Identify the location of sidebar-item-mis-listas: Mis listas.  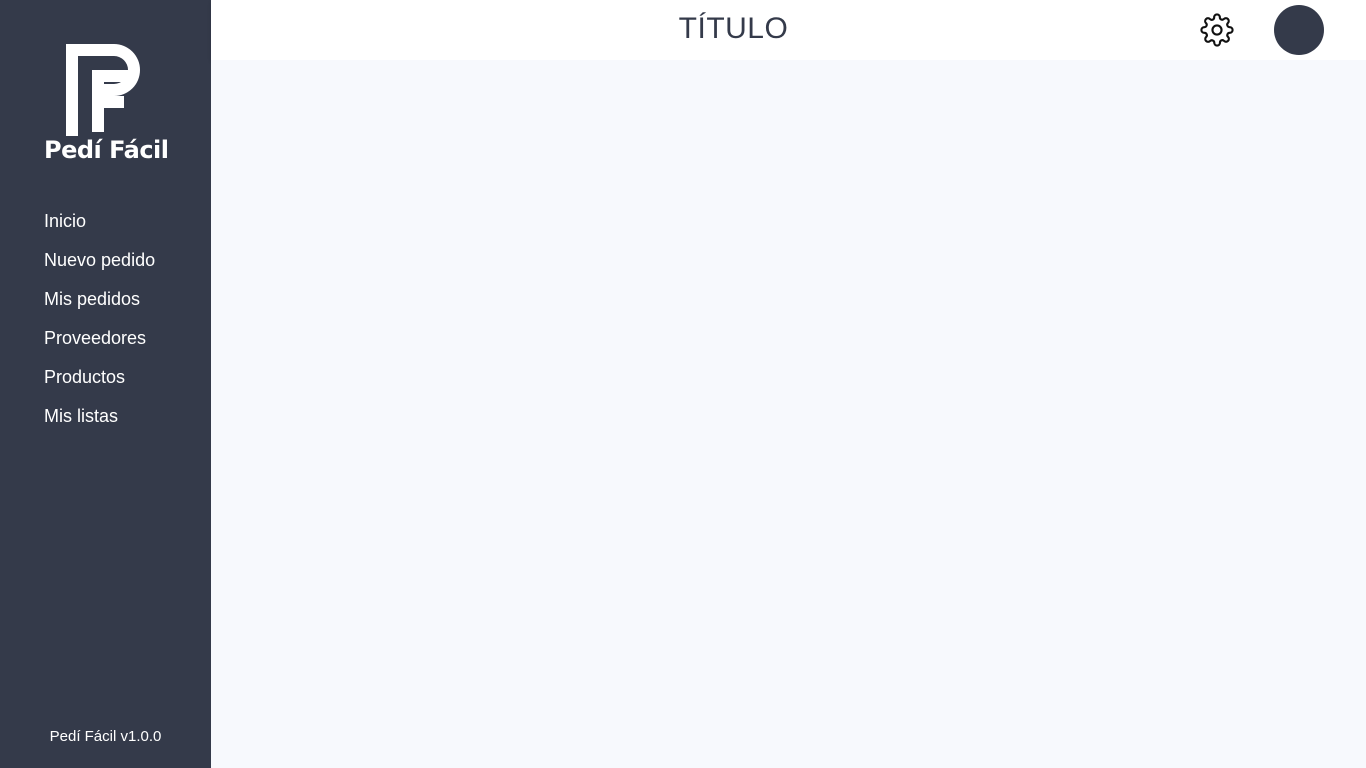
(99, 420).